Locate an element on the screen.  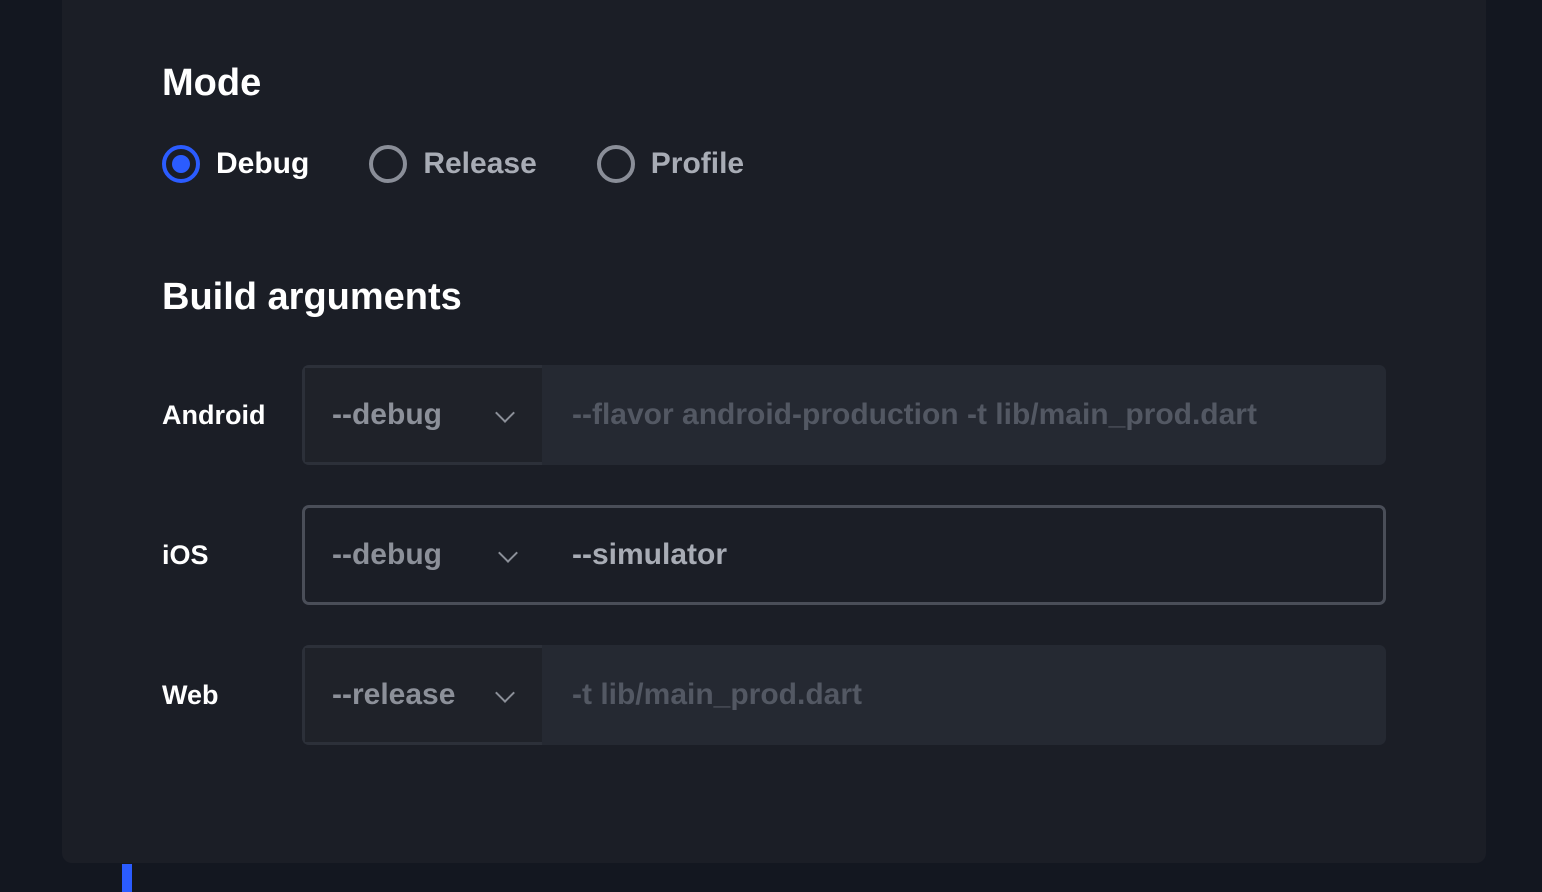
mode-radio-label: Profile is located at coordinates (697, 164).